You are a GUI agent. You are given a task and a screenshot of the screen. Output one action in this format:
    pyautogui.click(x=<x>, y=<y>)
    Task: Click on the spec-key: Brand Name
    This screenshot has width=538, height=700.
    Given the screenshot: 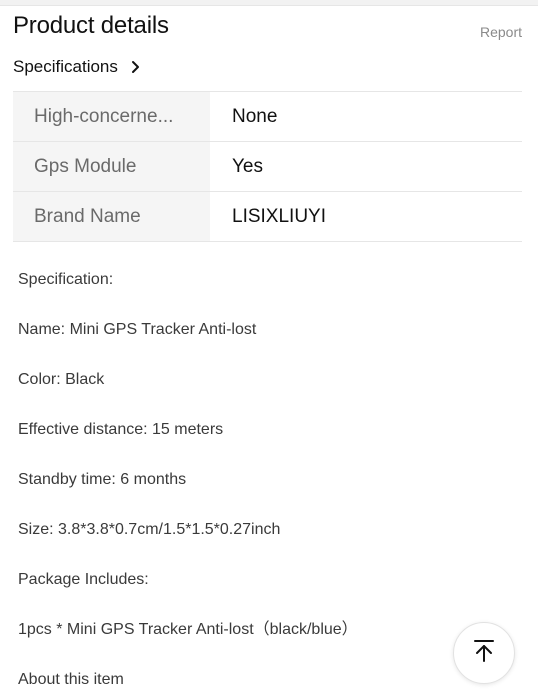 What is the action you would take?
    pyautogui.click(x=111, y=216)
    